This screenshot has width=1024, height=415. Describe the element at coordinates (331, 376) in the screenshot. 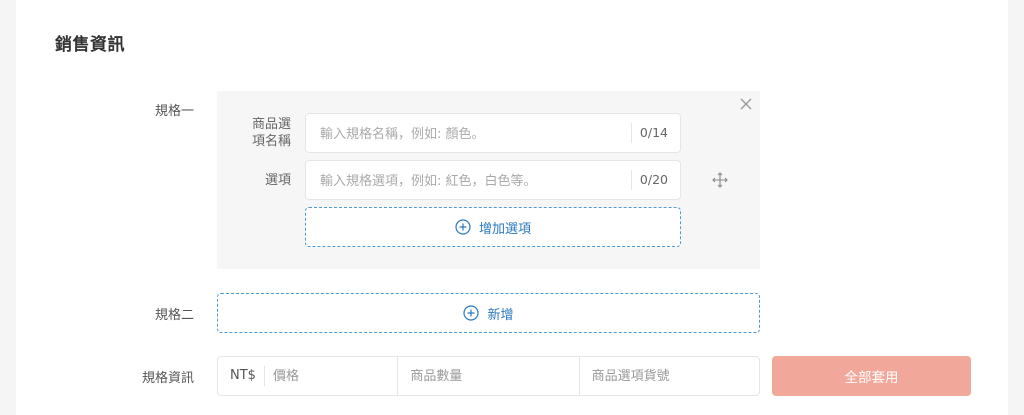

I see `price-input` at that location.